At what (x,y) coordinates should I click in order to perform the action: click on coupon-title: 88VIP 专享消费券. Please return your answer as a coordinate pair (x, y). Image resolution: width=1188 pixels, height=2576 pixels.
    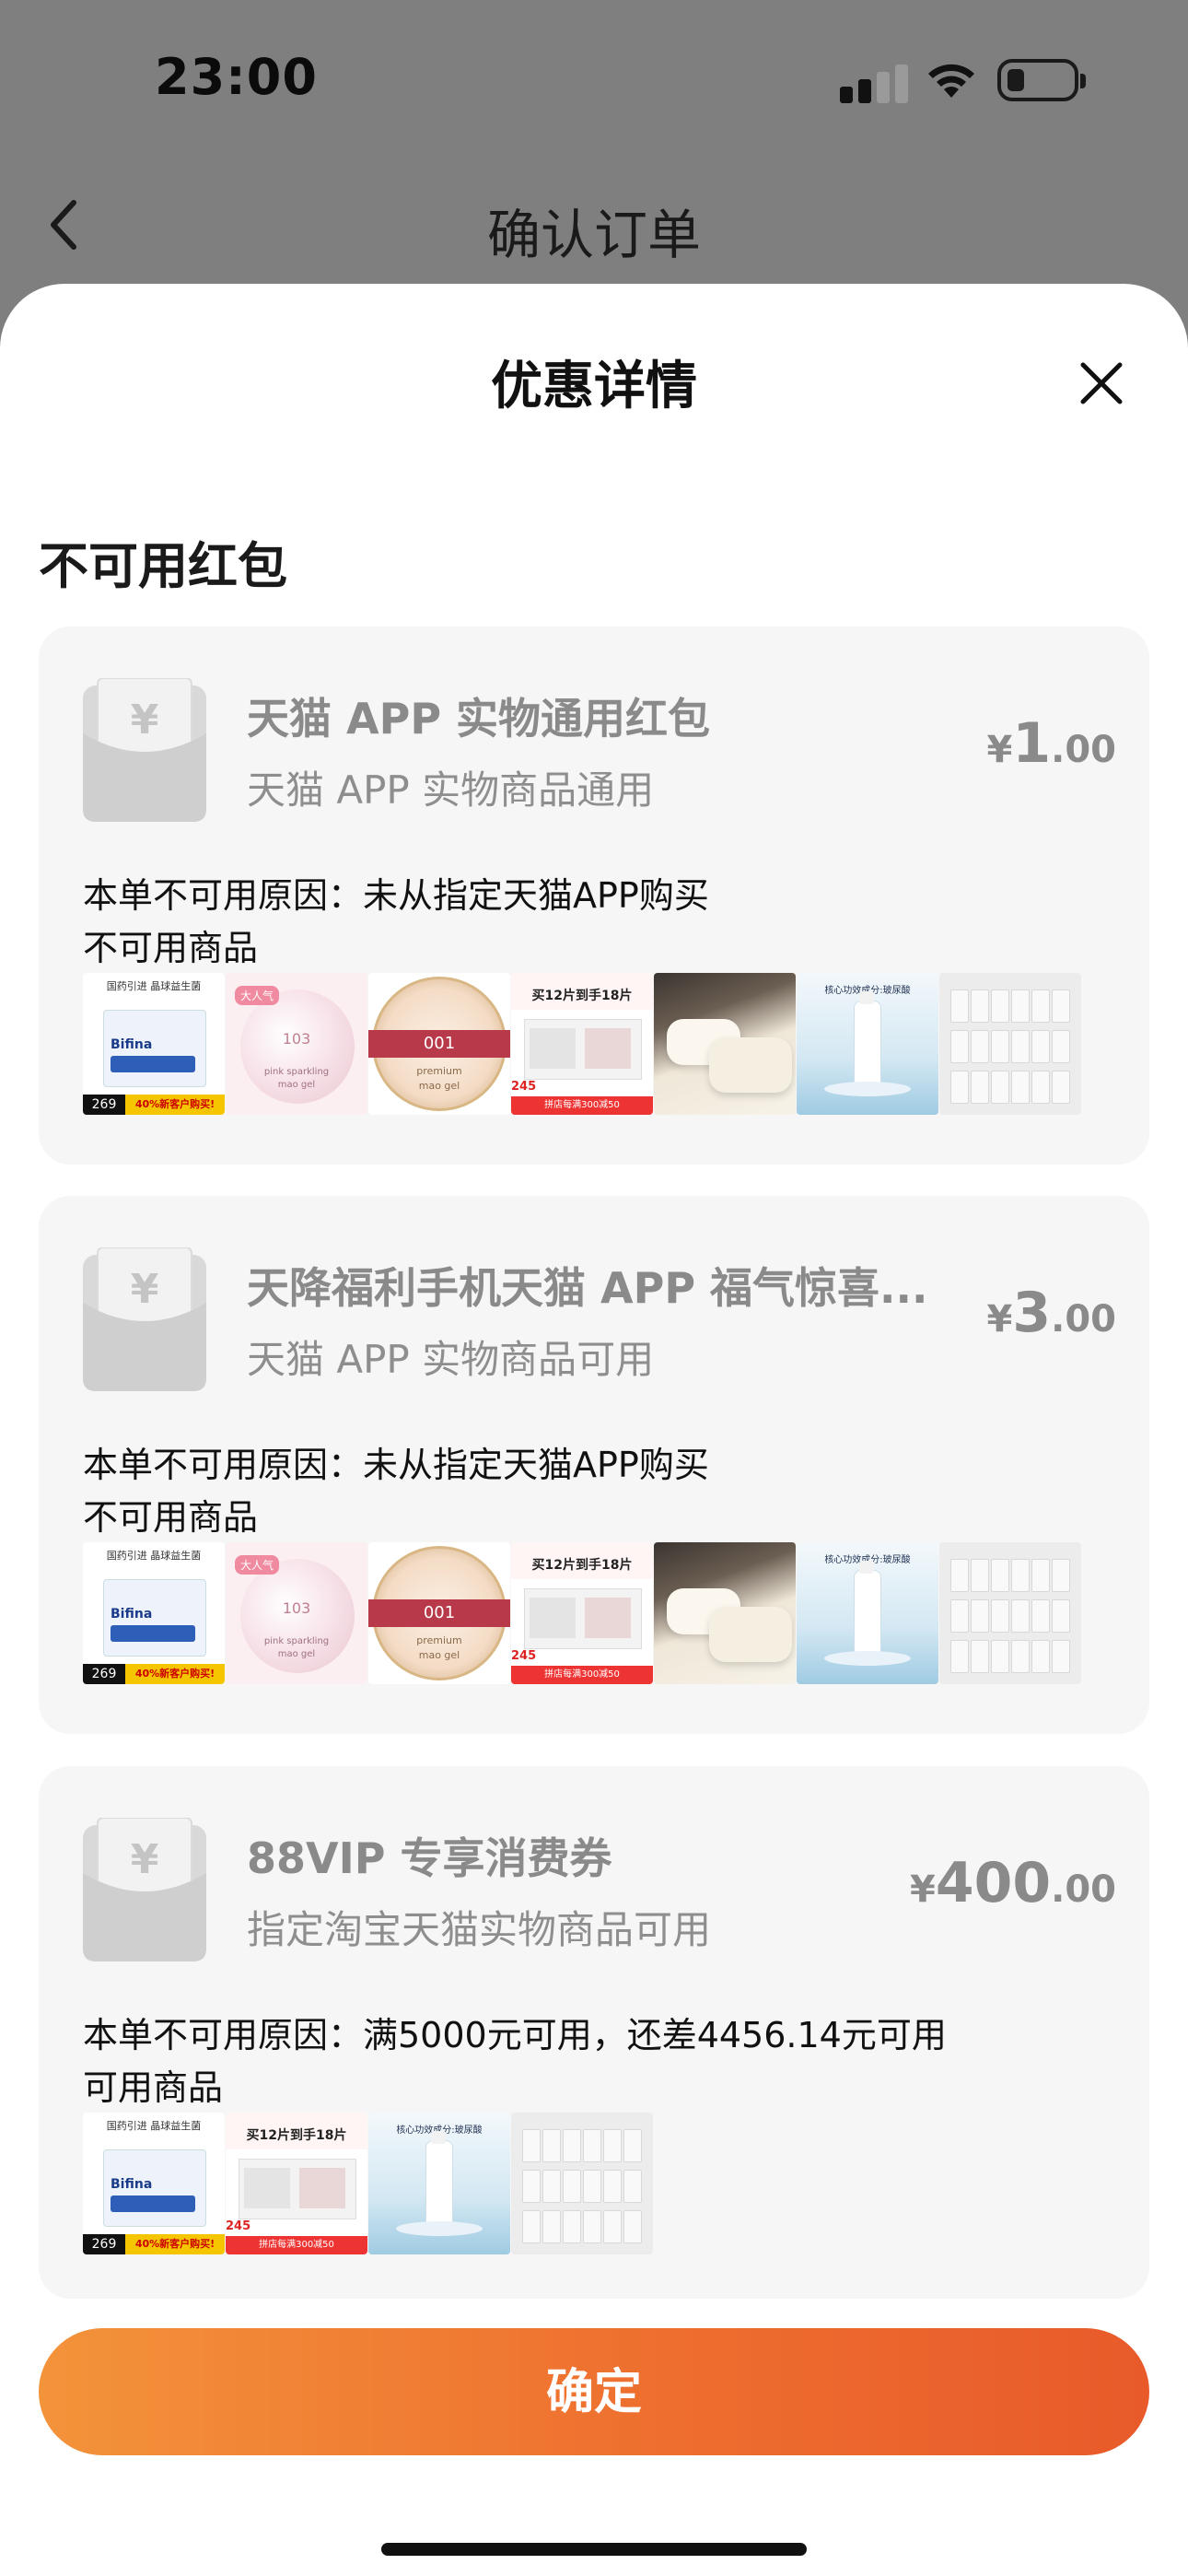
    Looking at the image, I should click on (429, 1858).